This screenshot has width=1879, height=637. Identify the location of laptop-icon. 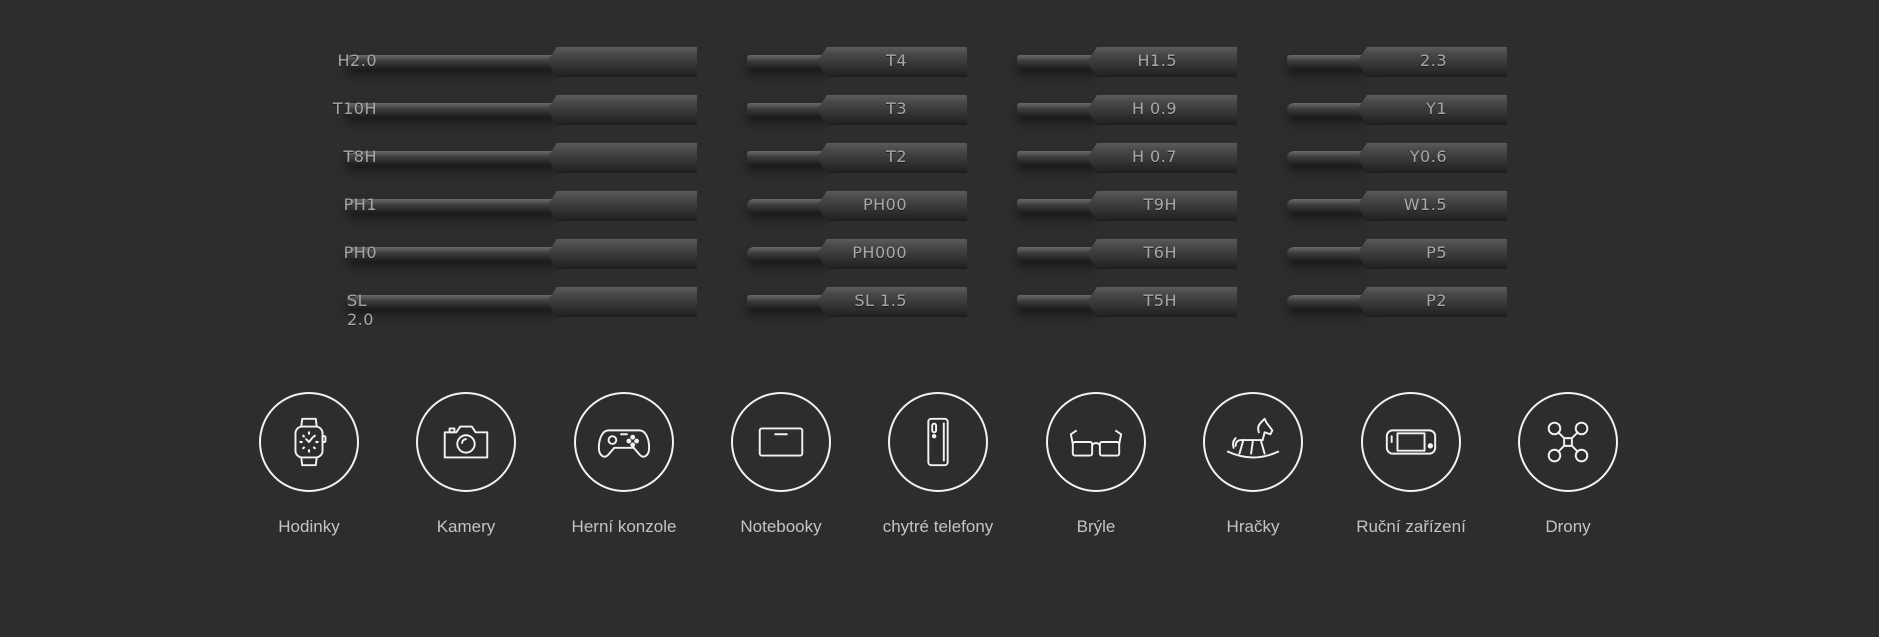
(781, 442).